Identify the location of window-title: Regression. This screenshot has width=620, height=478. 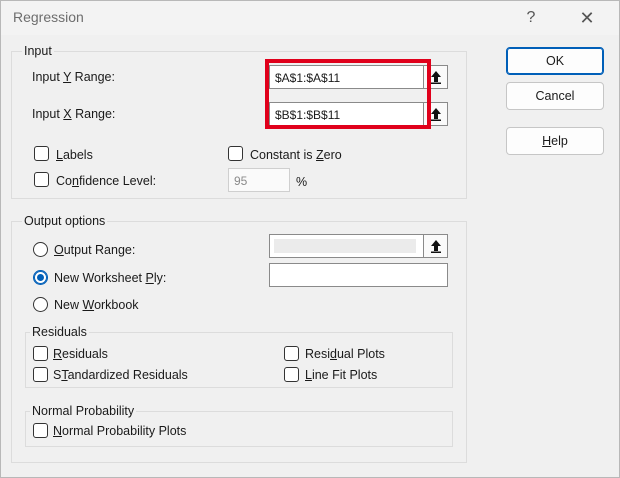
(48, 17).